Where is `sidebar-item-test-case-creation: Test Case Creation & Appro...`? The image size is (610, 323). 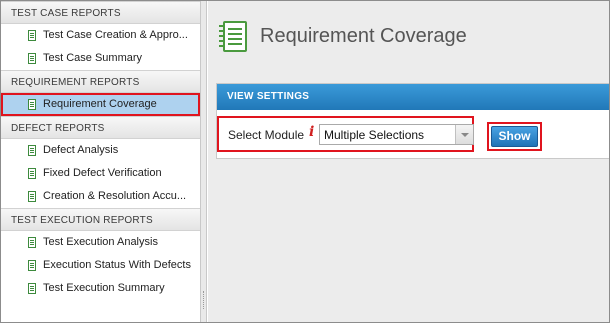
sidebar-item-test-case-creation: Test Case Creation & Appro... is located at coordinates (100, 35).